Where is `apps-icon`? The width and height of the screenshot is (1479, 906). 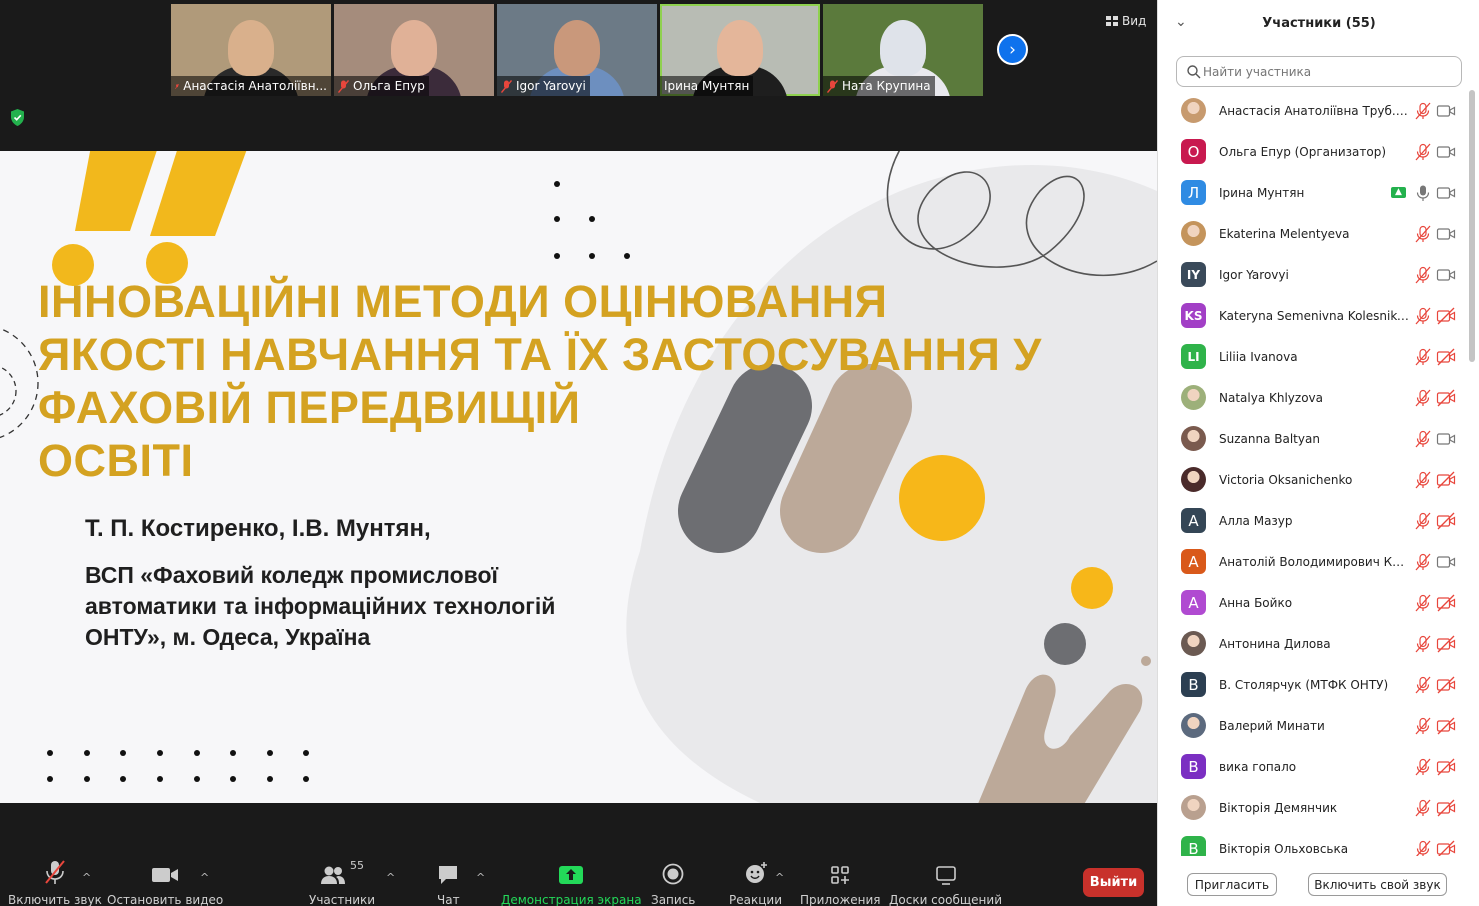 apps-icon is located at coordinates (840, 875).